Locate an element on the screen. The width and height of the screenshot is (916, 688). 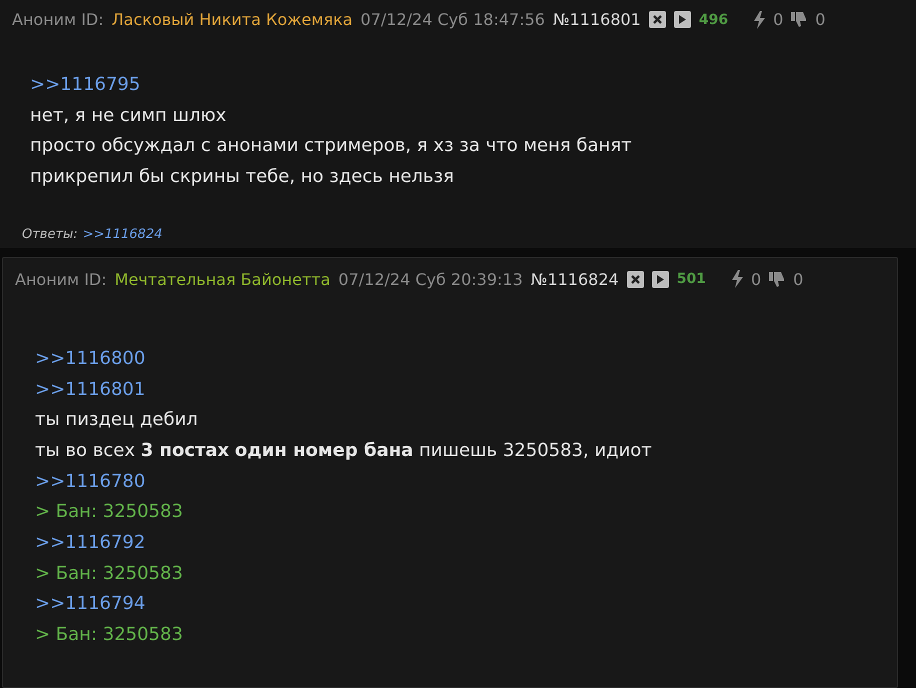
post-date: 07/12/24 Суб 20:39:13 is located at coordinates (430, 279).